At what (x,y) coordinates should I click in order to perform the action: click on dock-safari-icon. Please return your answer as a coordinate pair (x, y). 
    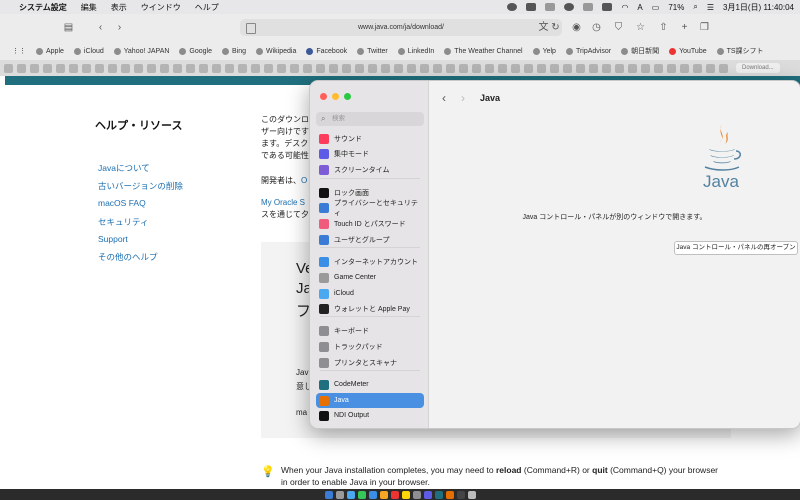
    Looking at the image, I should click on (350, 494).